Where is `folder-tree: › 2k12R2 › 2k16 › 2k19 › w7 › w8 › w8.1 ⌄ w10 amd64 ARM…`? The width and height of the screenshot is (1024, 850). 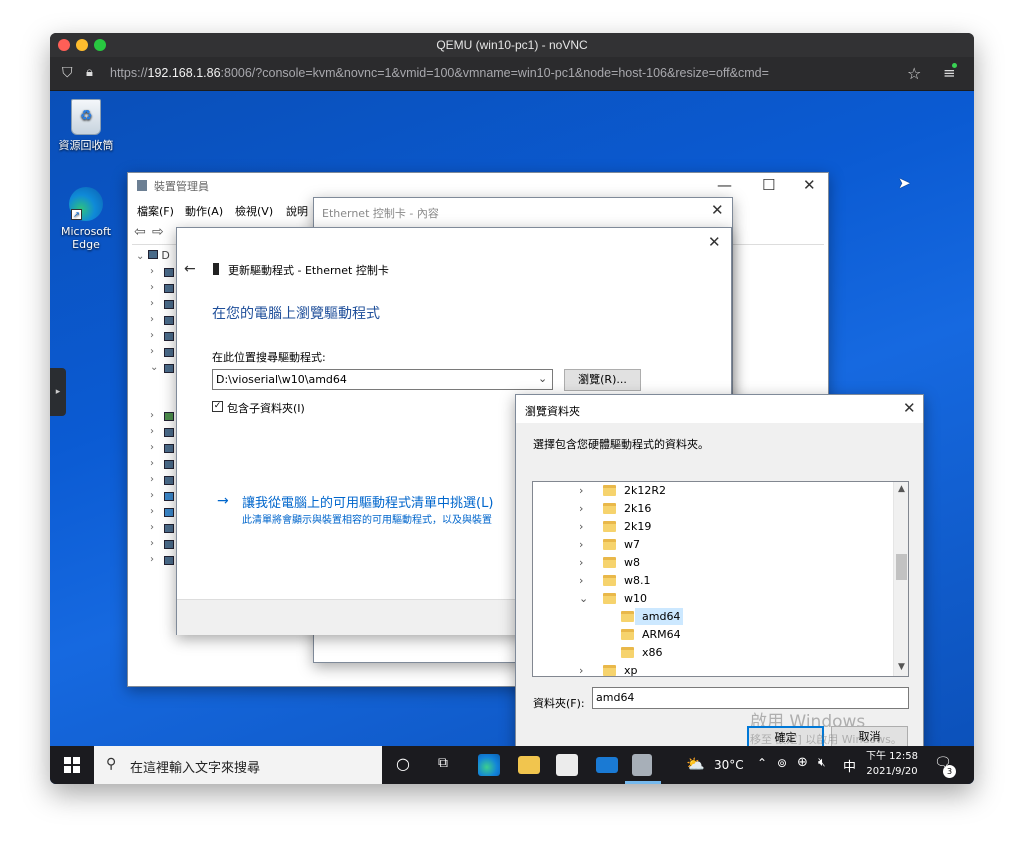
folder-tree: › 2k12R2 › 2k16 › 2k19 › w7 › w8 › w8.1 ⌄ w10 amd64 ARM… is located at coordinates (720, 579).